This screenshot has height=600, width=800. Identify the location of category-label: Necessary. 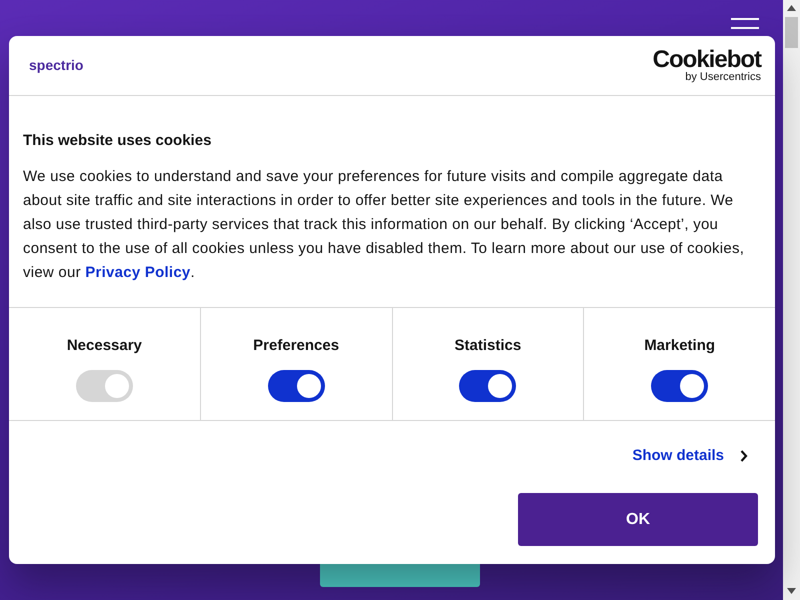
(104, 346).